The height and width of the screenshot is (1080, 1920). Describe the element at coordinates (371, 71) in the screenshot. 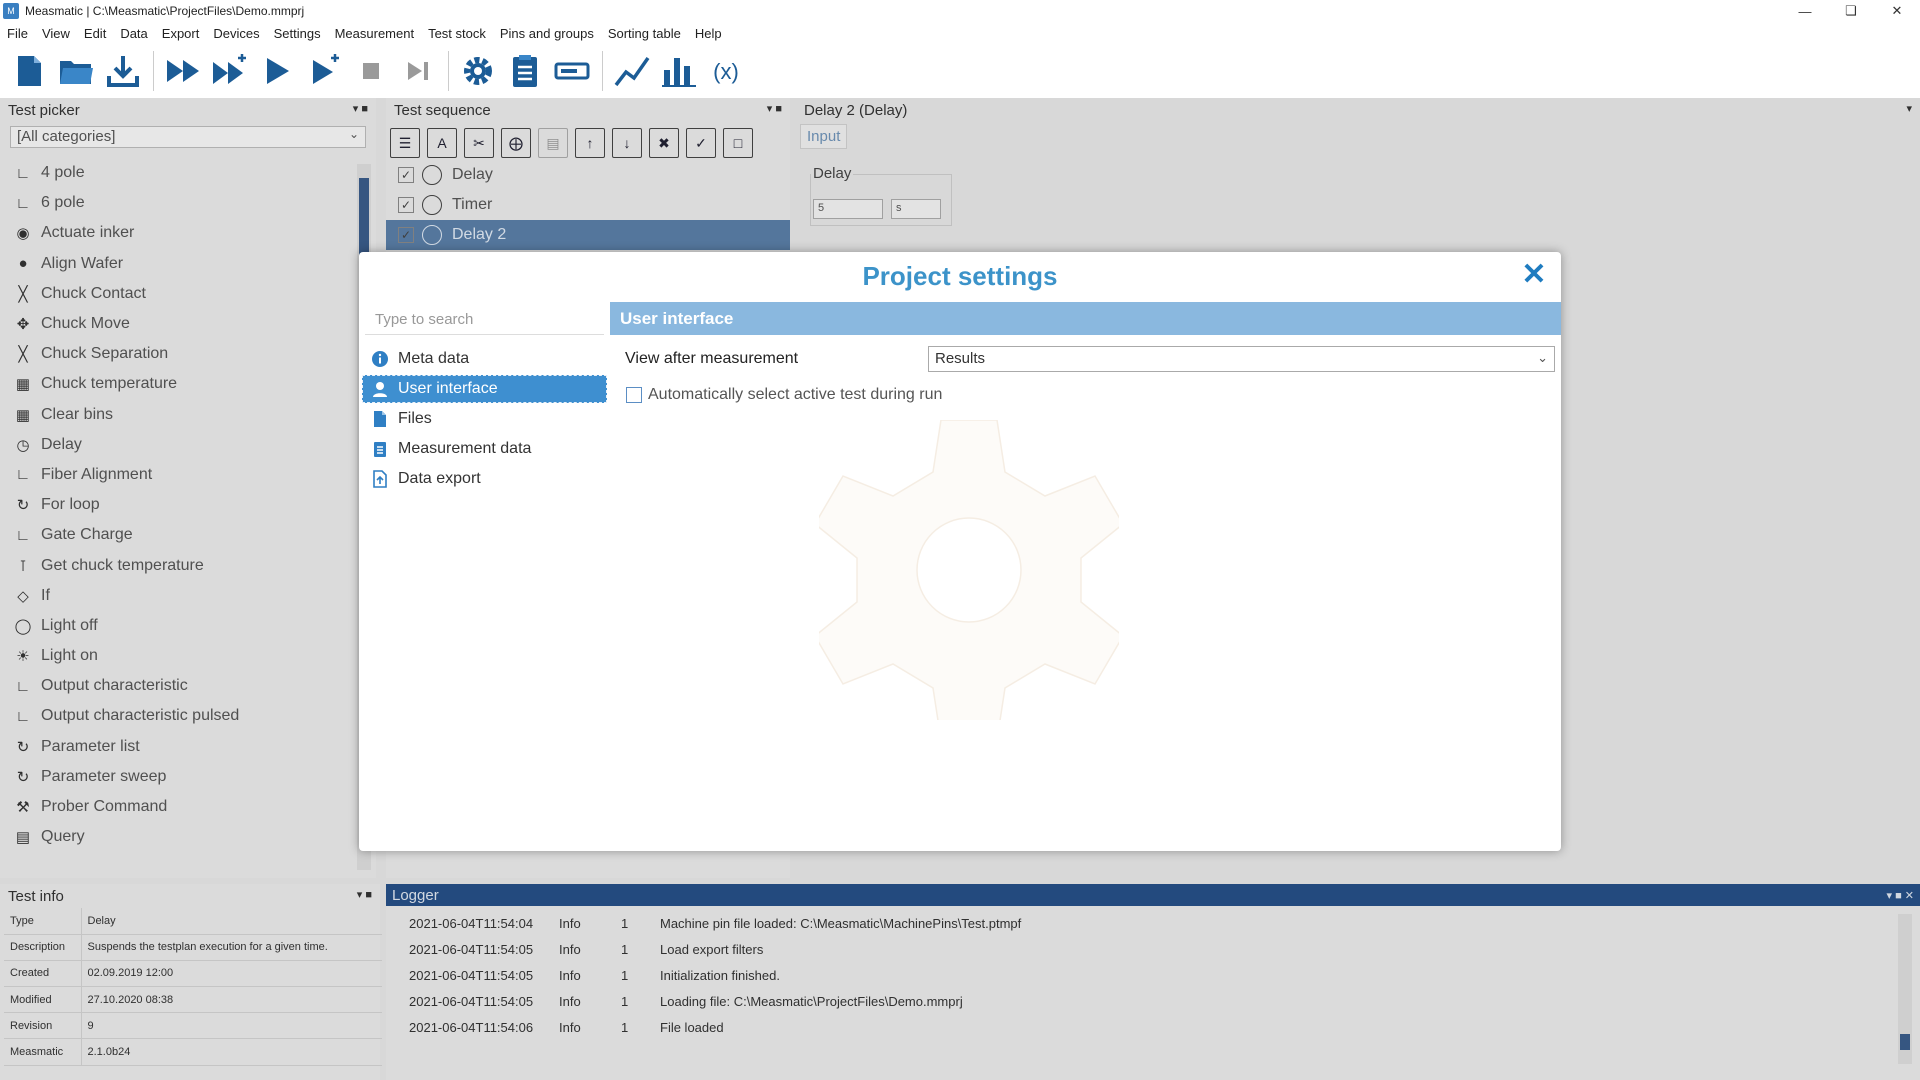

I see `stop-icon` at that location.